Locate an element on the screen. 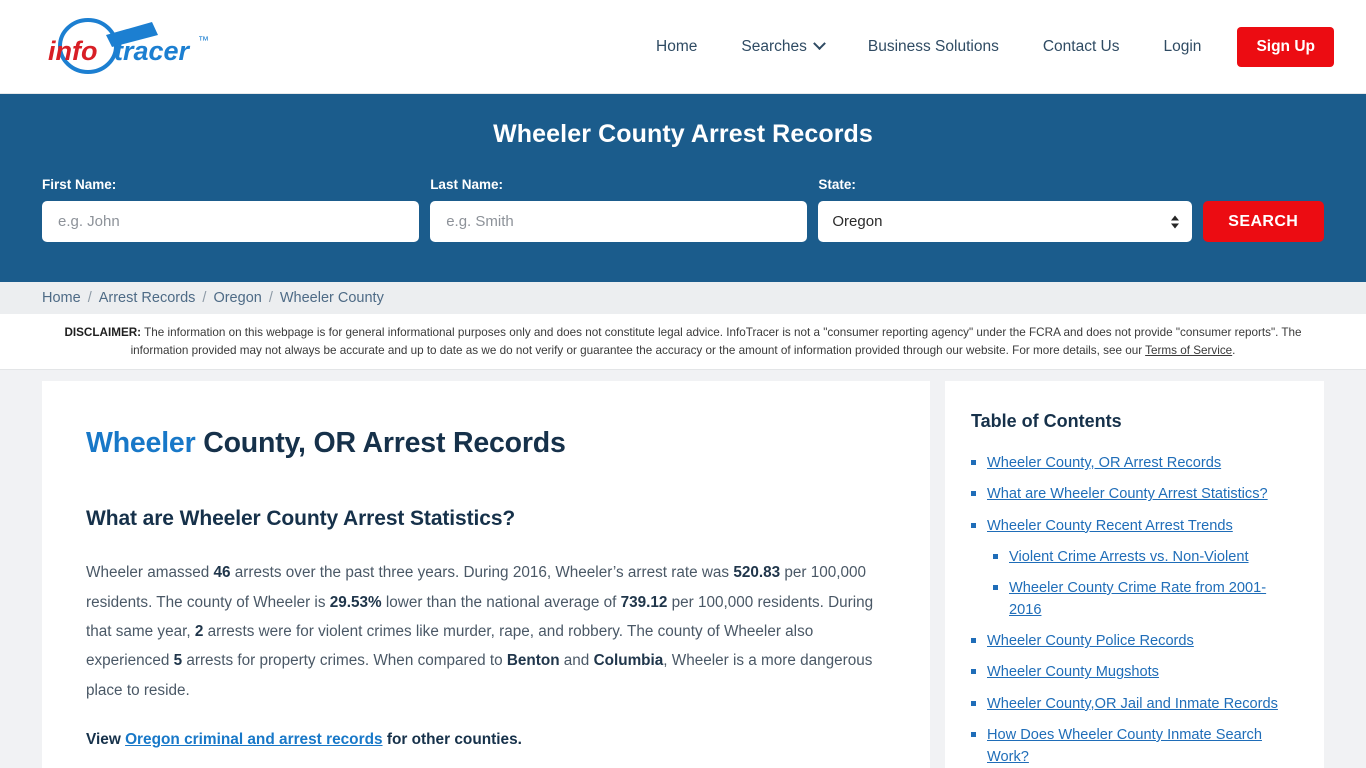  page-title: Wheeler County, OR Arrest Records is located at coordinates (486, 443).